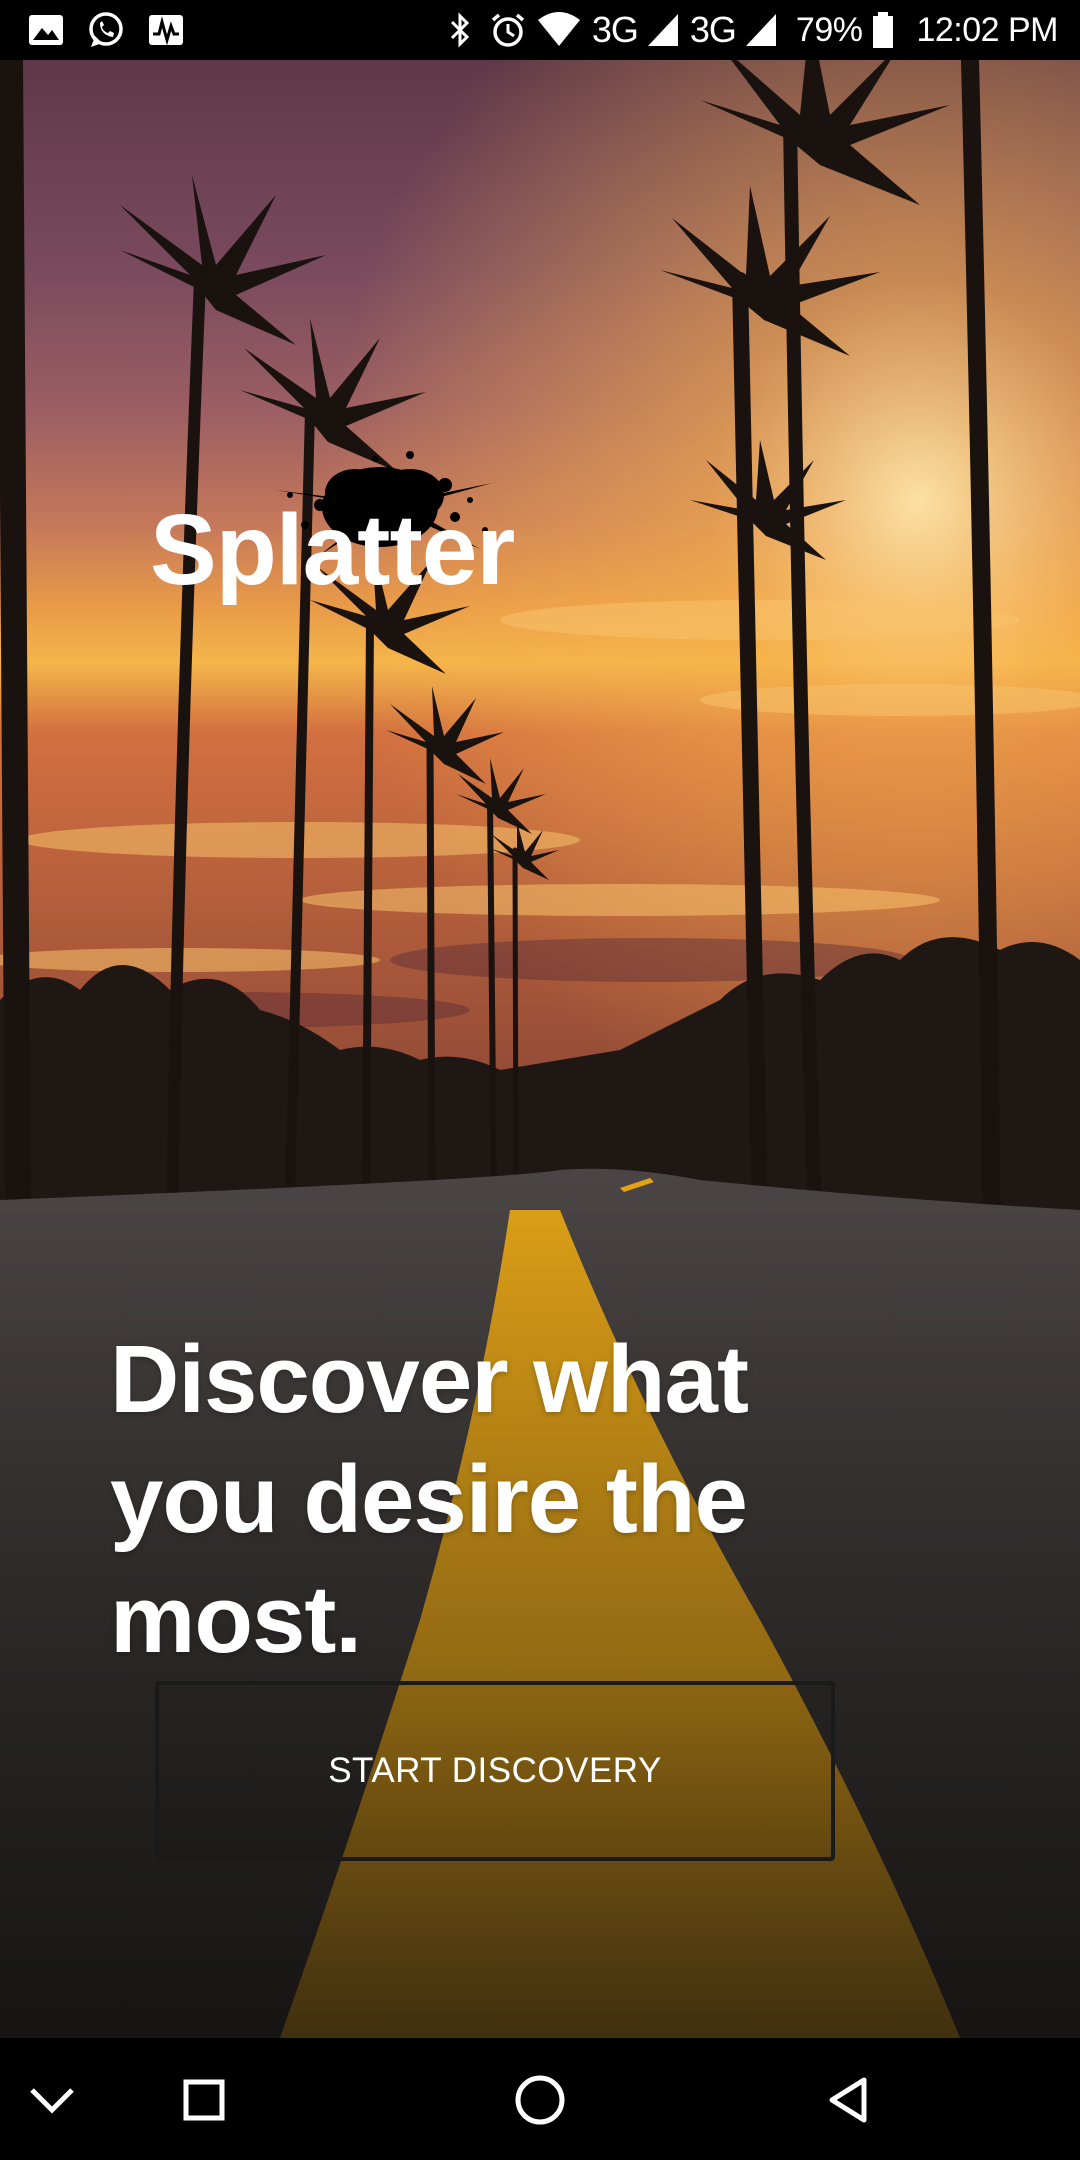 Image resolution: width=1080 pixels, height=2160 pixels. Describe the element at coordinates (829, 29) in the screenshot. I see `battery-percent: 79%` at that location.